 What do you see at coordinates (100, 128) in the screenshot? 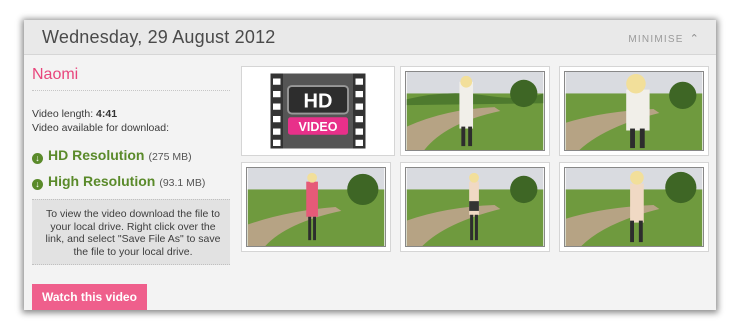
I see `download-note: Video available for download:` at bounding box center [100, 128].